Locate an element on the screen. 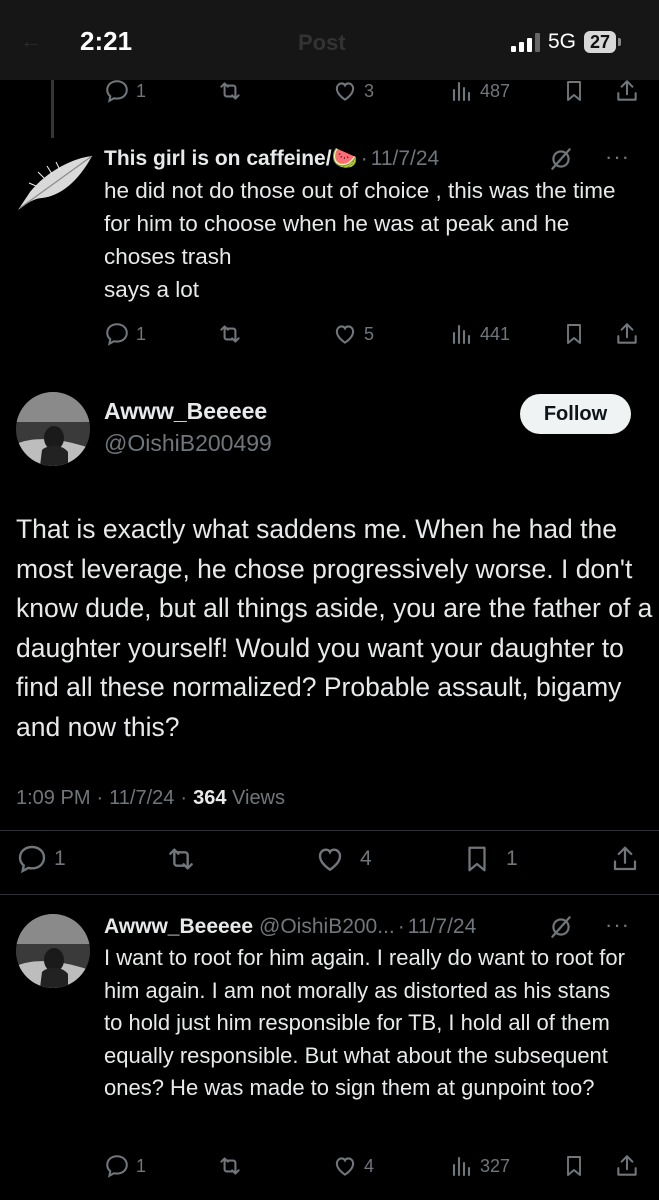  signal-icon is located at coordinates (525, 42).